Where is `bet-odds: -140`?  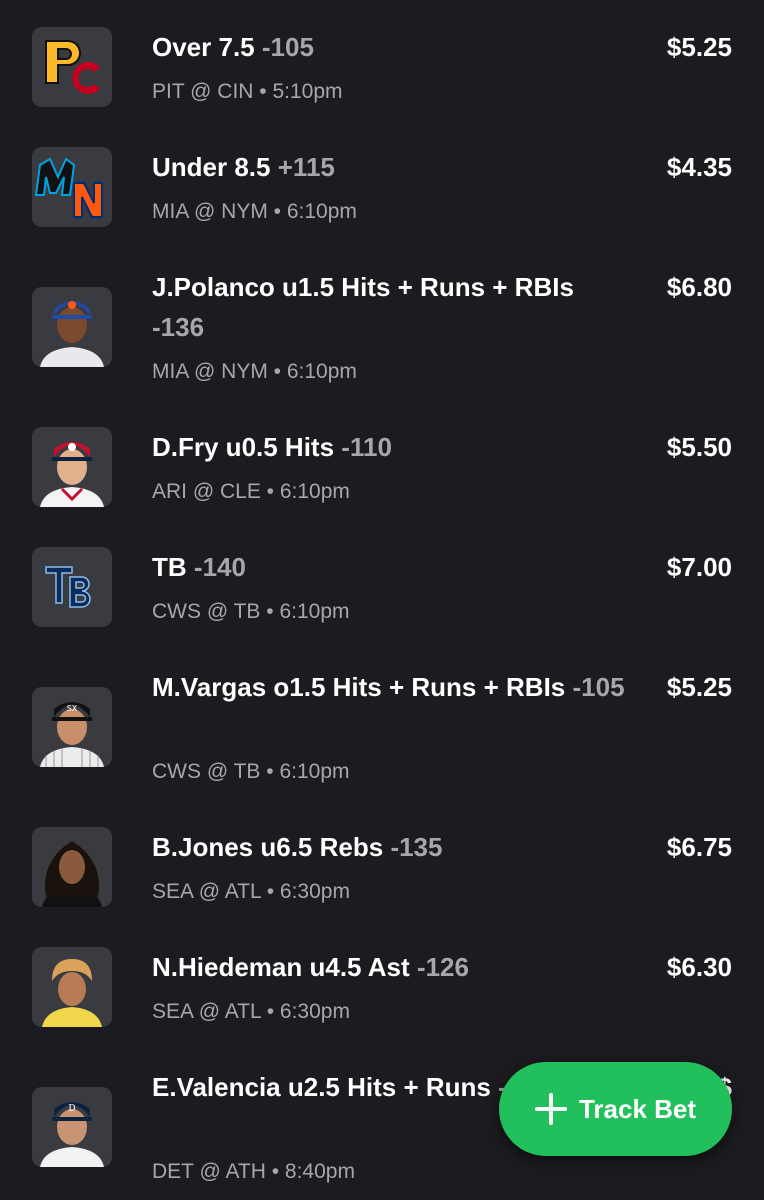
bet-odds: -140 is located at coordinates (219, 567).